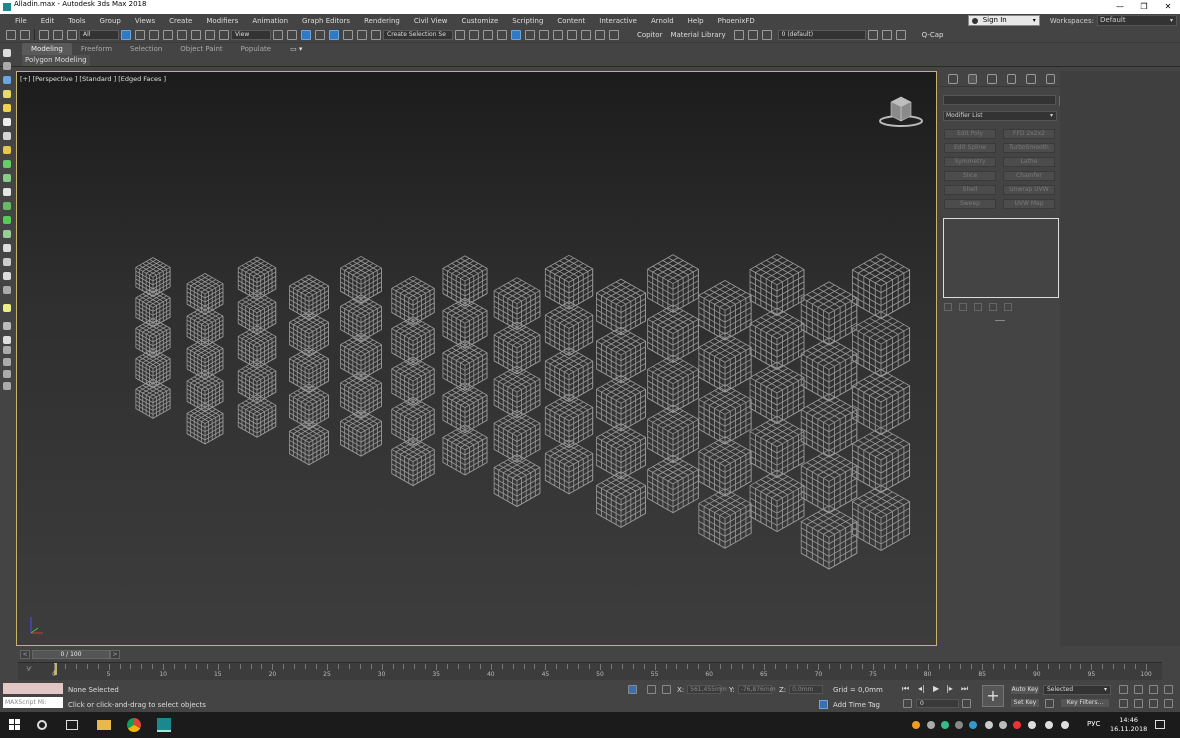 Image resolution: width=1180 pixels, height=738 pixels. I want to click on prev-frame-icon: ◂|, so click(921, 688).